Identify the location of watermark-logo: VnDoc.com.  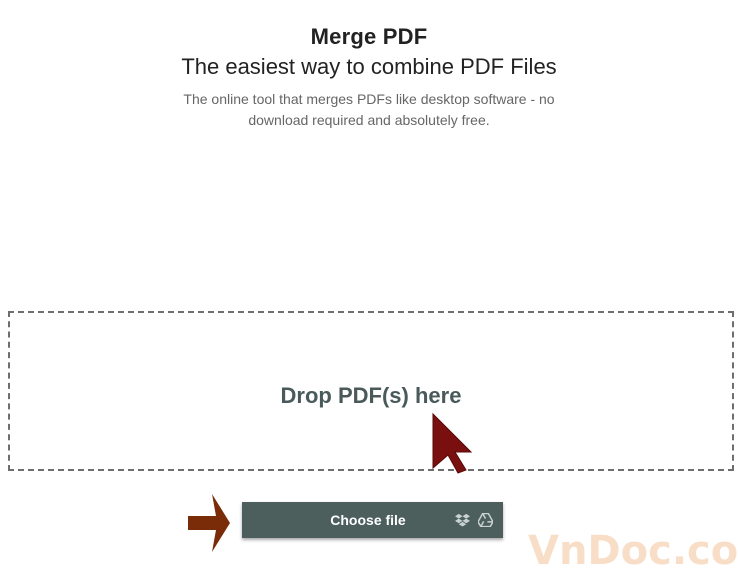
(633, 549).